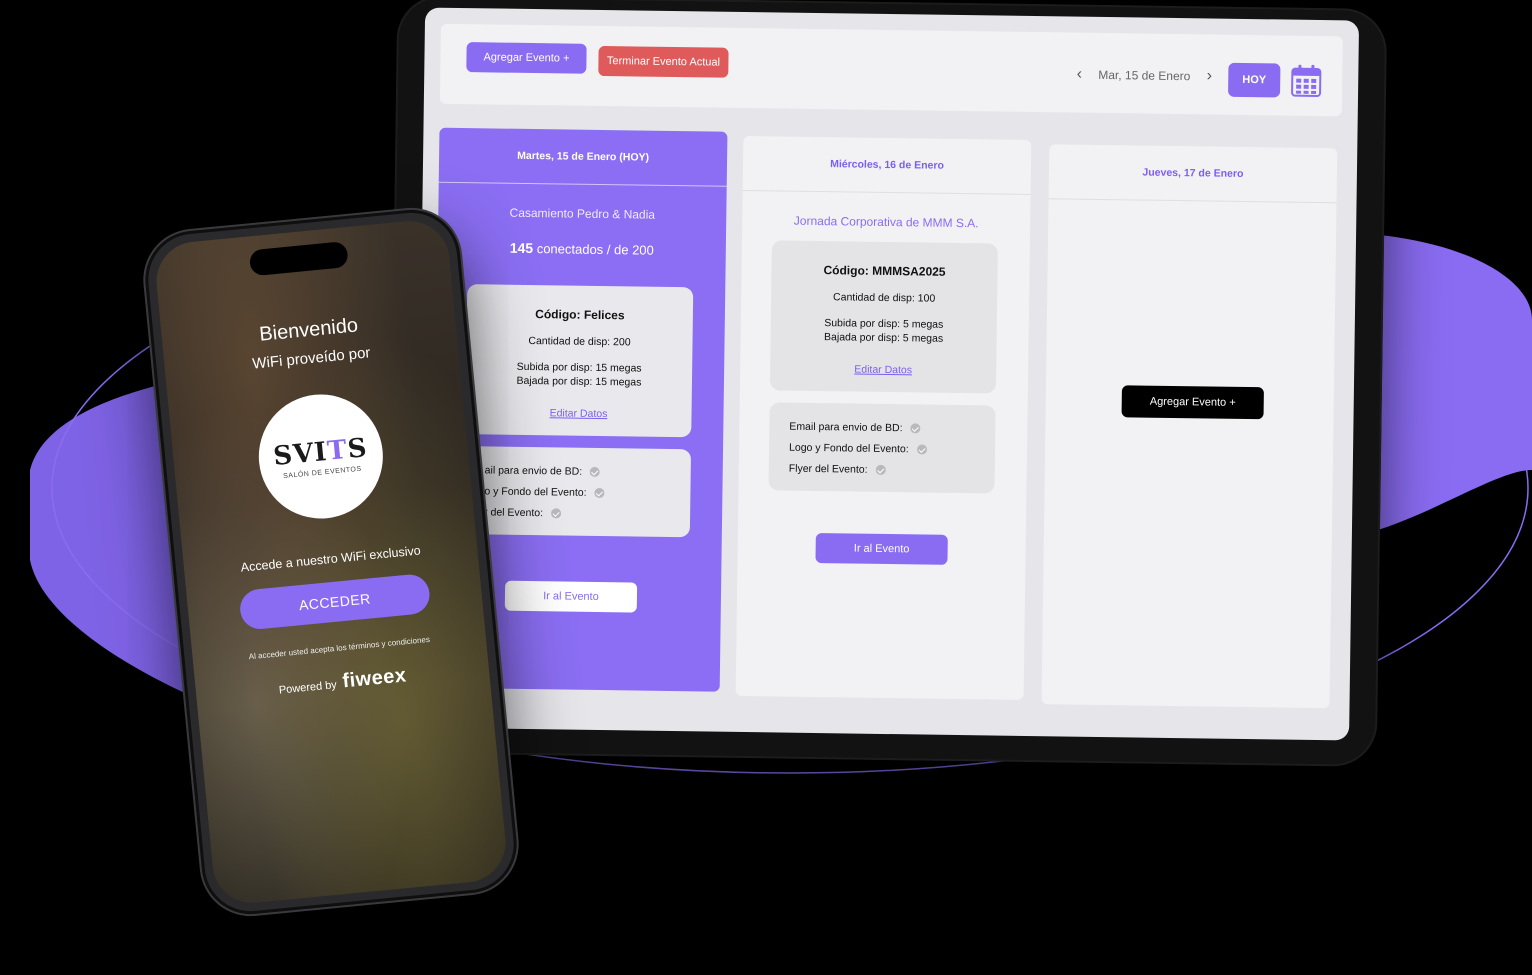 This screenshot has width=1532, height=975. Describe the element at coordinates (300, 454) in the screenshot. I see `logo-text-a: SVI` at that location.